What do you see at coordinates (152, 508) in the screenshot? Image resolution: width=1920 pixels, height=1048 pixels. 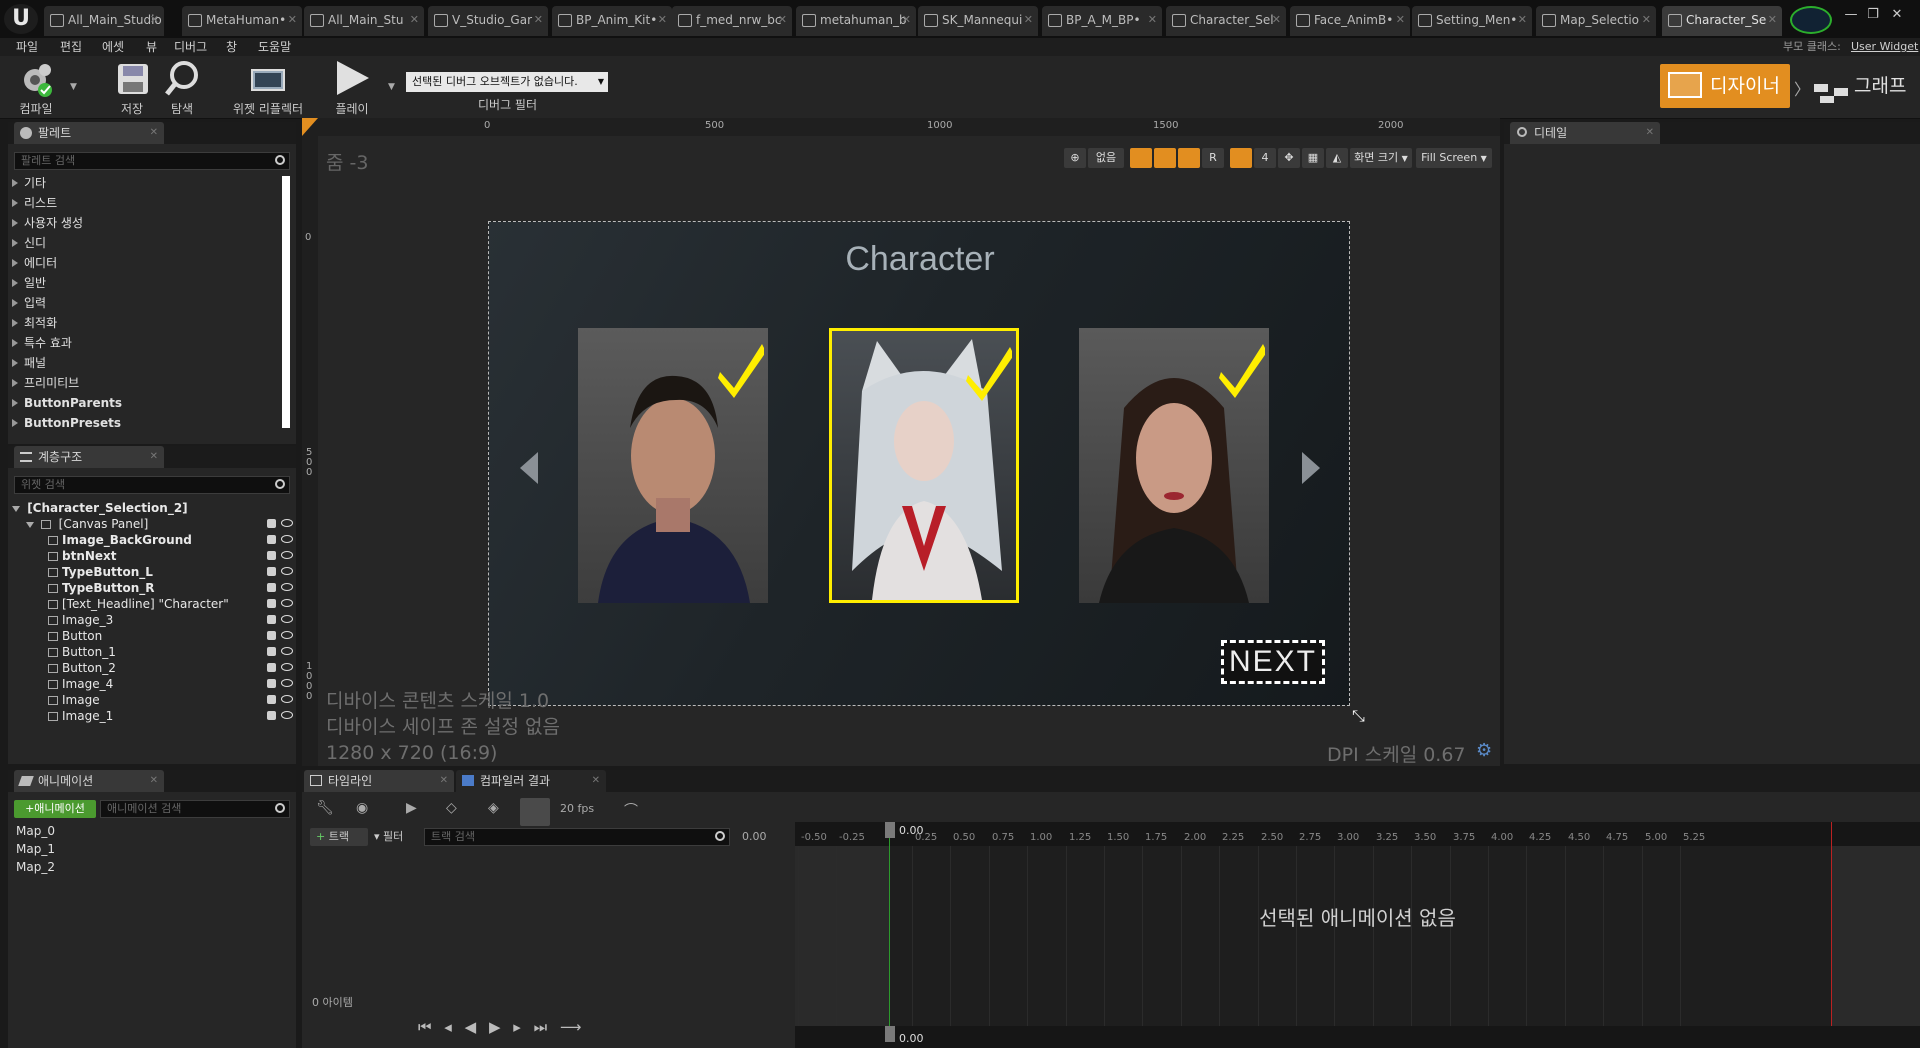 I see `tree-root-row: [Character_Selection_2]` at bounding box center [152, 508].